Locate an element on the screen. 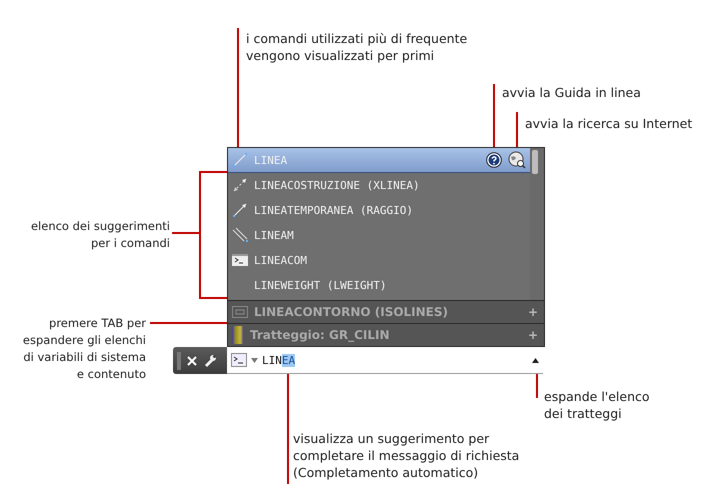 This screenshot has height=497, width=704. suggestion-item: LINEACOM is located at coordinates (379, 260).